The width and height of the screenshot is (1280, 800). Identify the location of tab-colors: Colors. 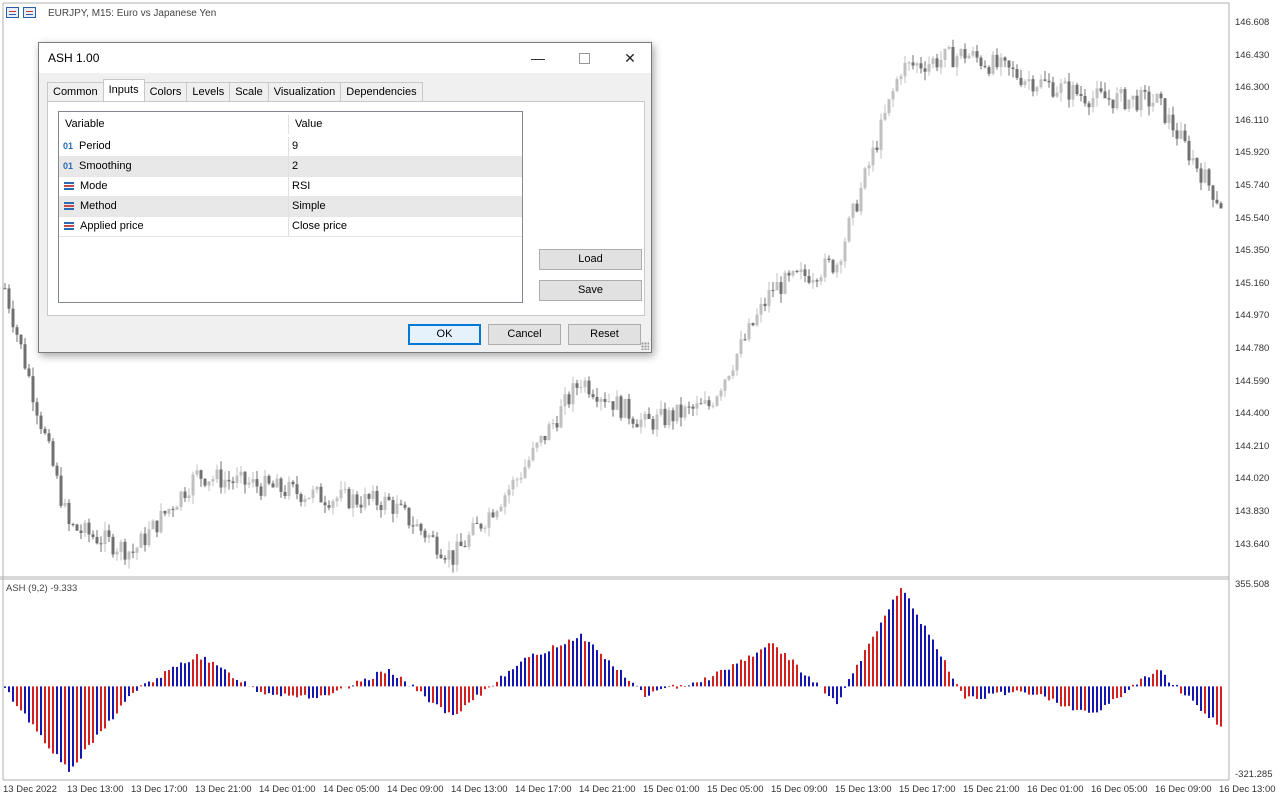
(165, 91).